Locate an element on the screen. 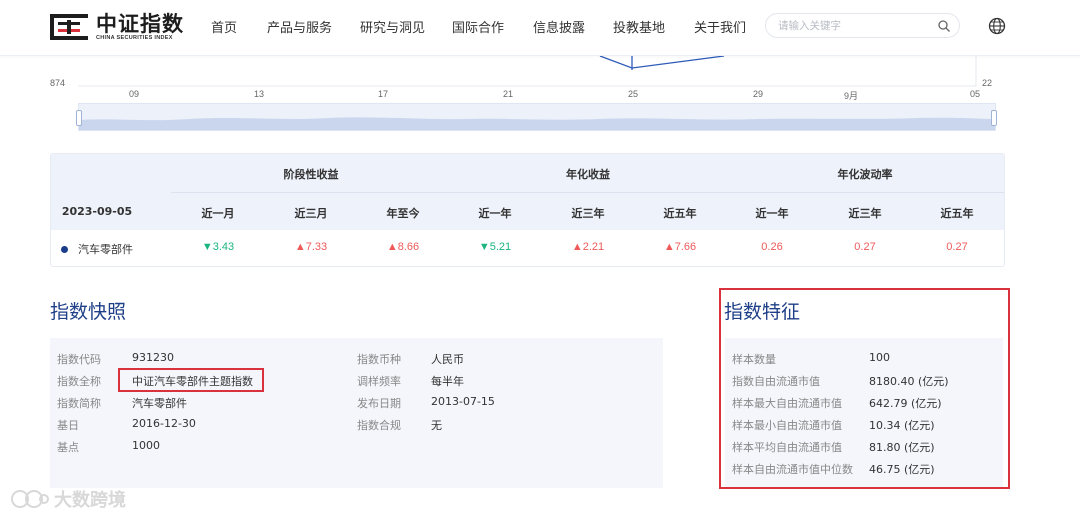  slider-overview is located at coordinates (537, 123).